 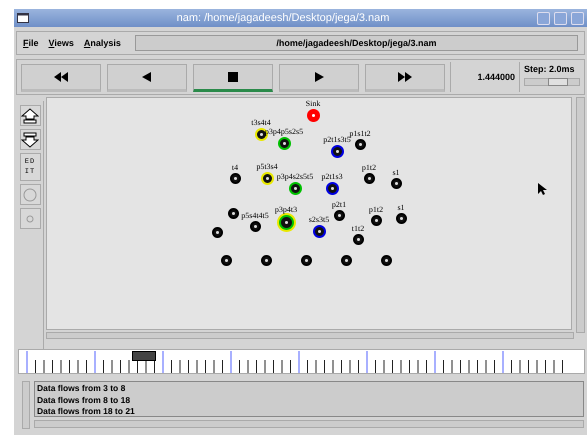 I want to click on log-horizontal-scrollbar, so click(x=309, y=424).